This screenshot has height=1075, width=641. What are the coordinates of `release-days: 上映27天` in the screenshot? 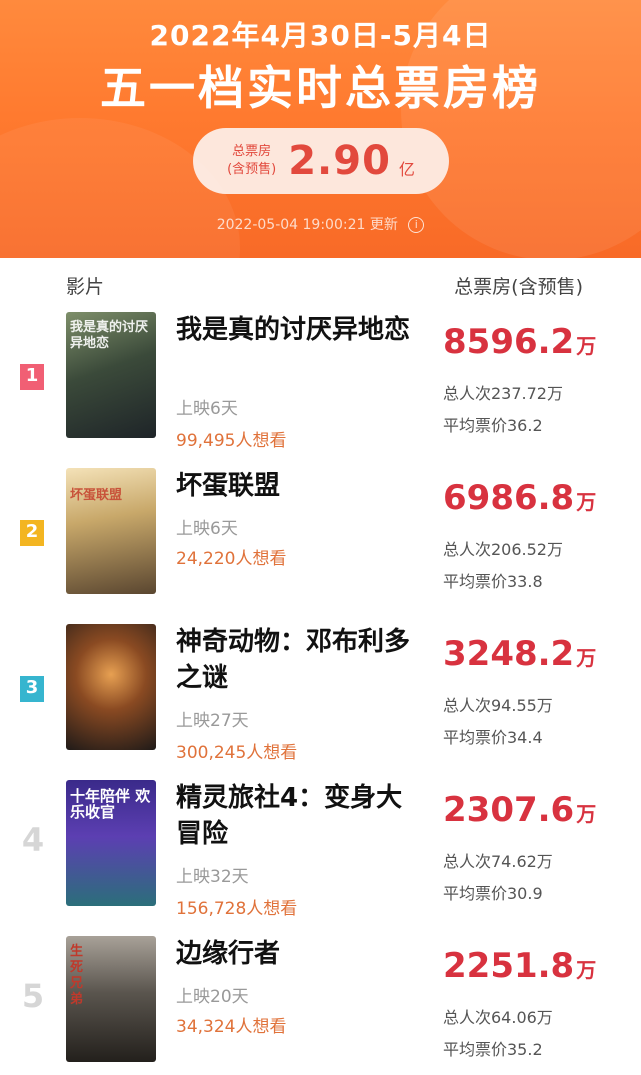 It's located at (212, 721).